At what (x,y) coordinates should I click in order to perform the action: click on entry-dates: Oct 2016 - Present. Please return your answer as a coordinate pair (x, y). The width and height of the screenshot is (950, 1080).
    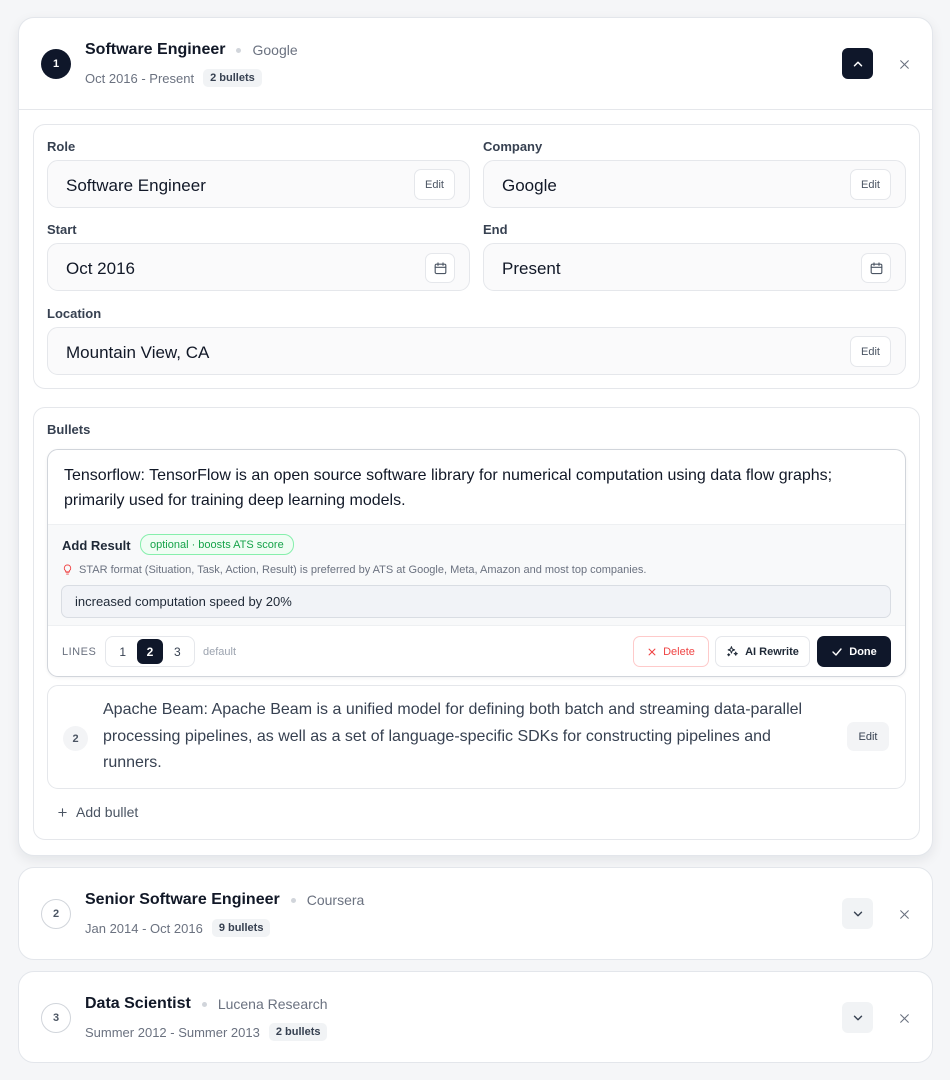
    Looking at the image, I should click on (140, 78).